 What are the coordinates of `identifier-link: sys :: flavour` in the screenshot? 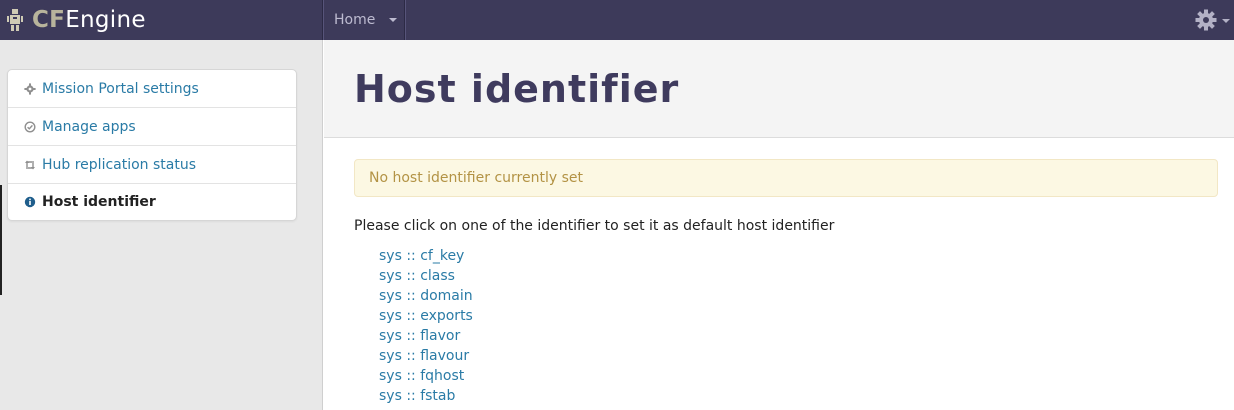 It's located at (424, 356).